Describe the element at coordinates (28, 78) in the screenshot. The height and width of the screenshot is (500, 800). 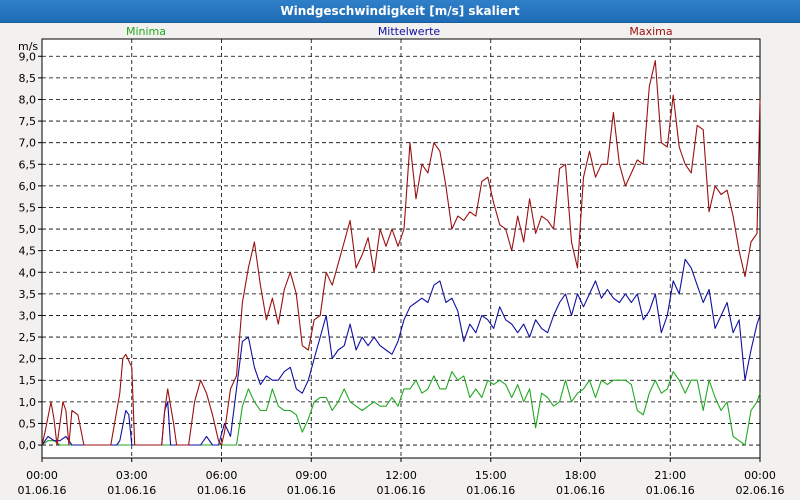
I see `y-tick-label: 8,5` at that location.